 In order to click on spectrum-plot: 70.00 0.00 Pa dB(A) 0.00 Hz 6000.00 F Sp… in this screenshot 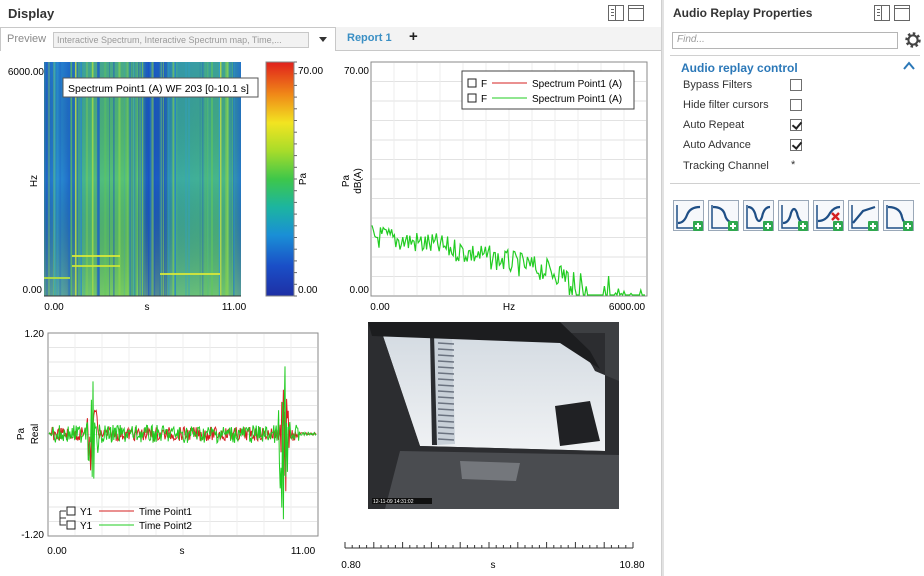, I will do `click(494, 187)`.